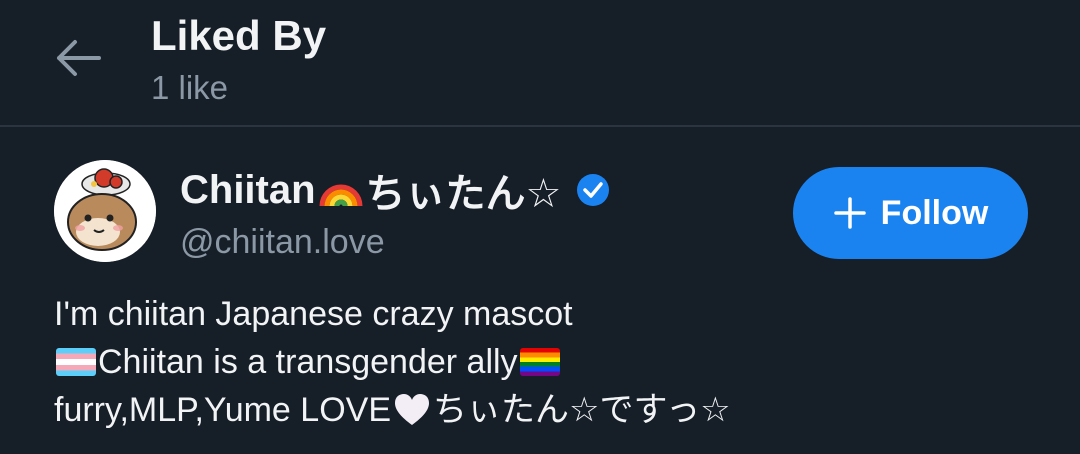 The width and height of the screenshot is (1080, 454). I want to click on transgender-flag-icon, so click(76, 362).